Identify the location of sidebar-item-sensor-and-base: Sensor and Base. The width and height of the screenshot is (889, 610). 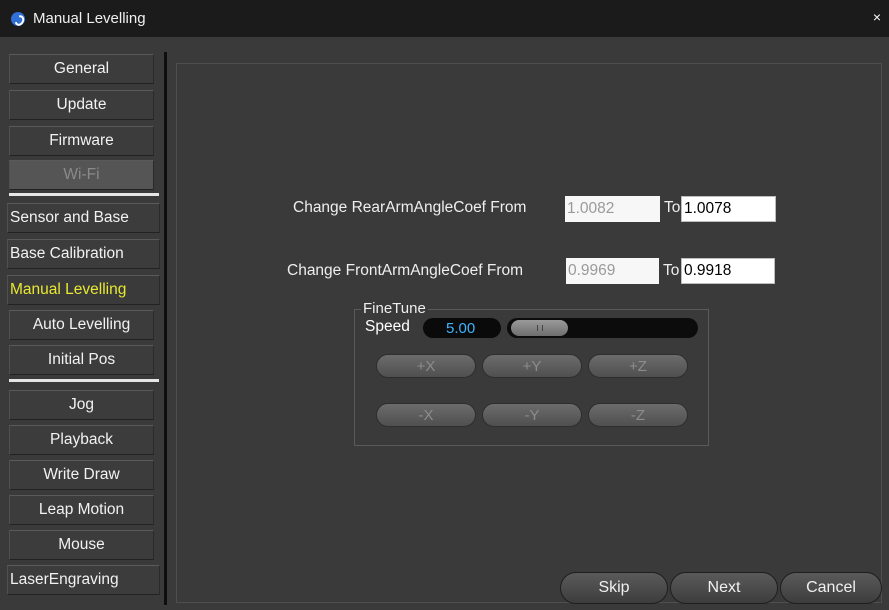
(83, 218).